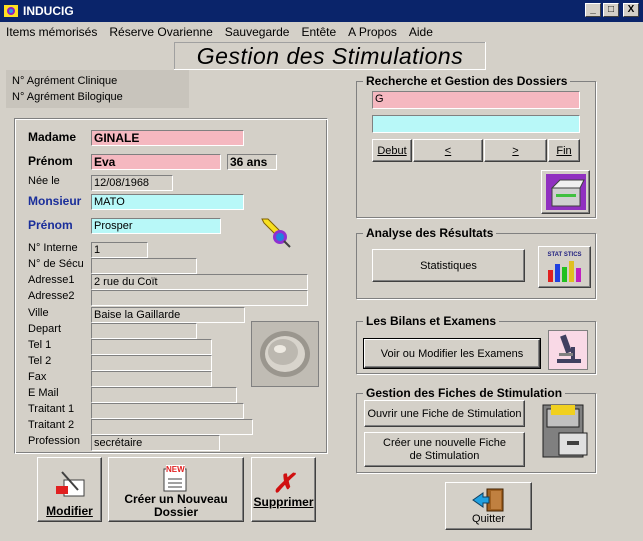 This screenshot has height=541, width=643. Describe the element at coordinates (257, 32) in the screenshot. I see `menu-sauvegarde: Sauvegarde` at that location.